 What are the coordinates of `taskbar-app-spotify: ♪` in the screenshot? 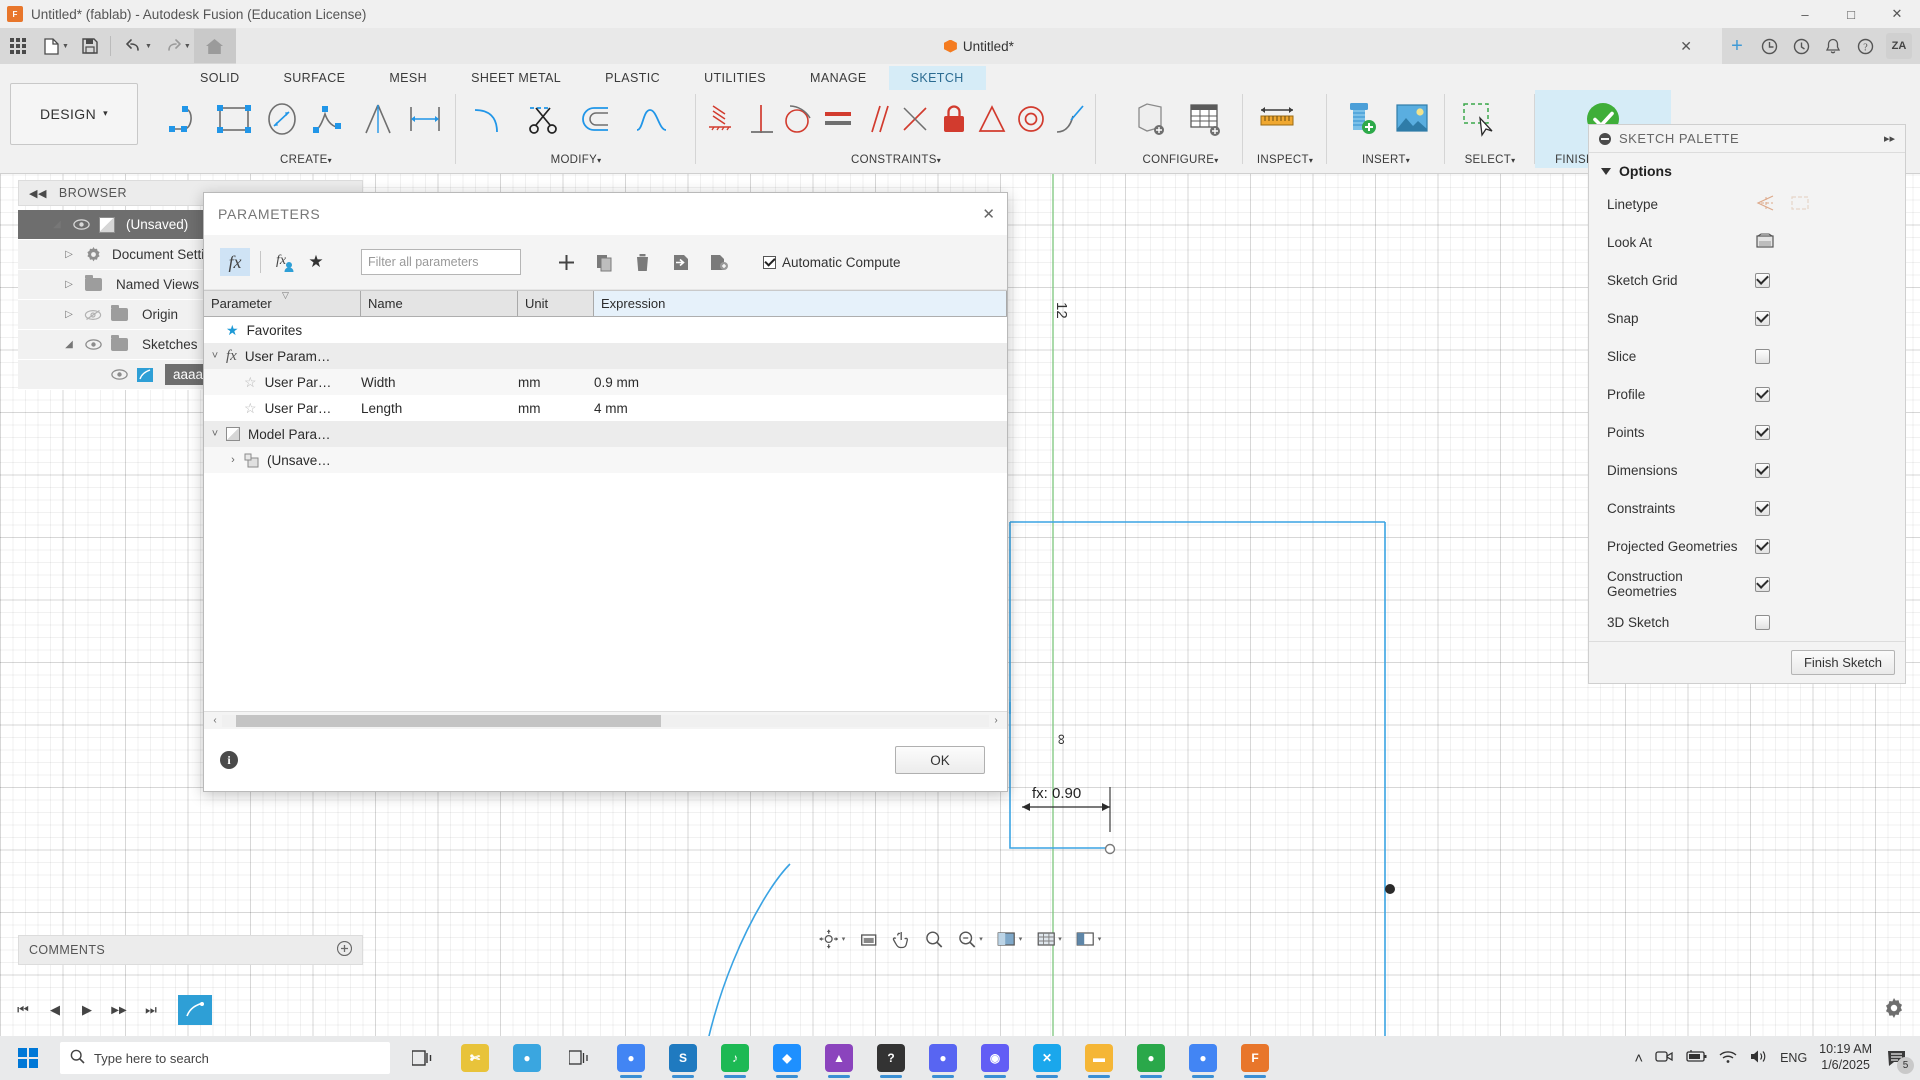 It's located at (735, 1058).